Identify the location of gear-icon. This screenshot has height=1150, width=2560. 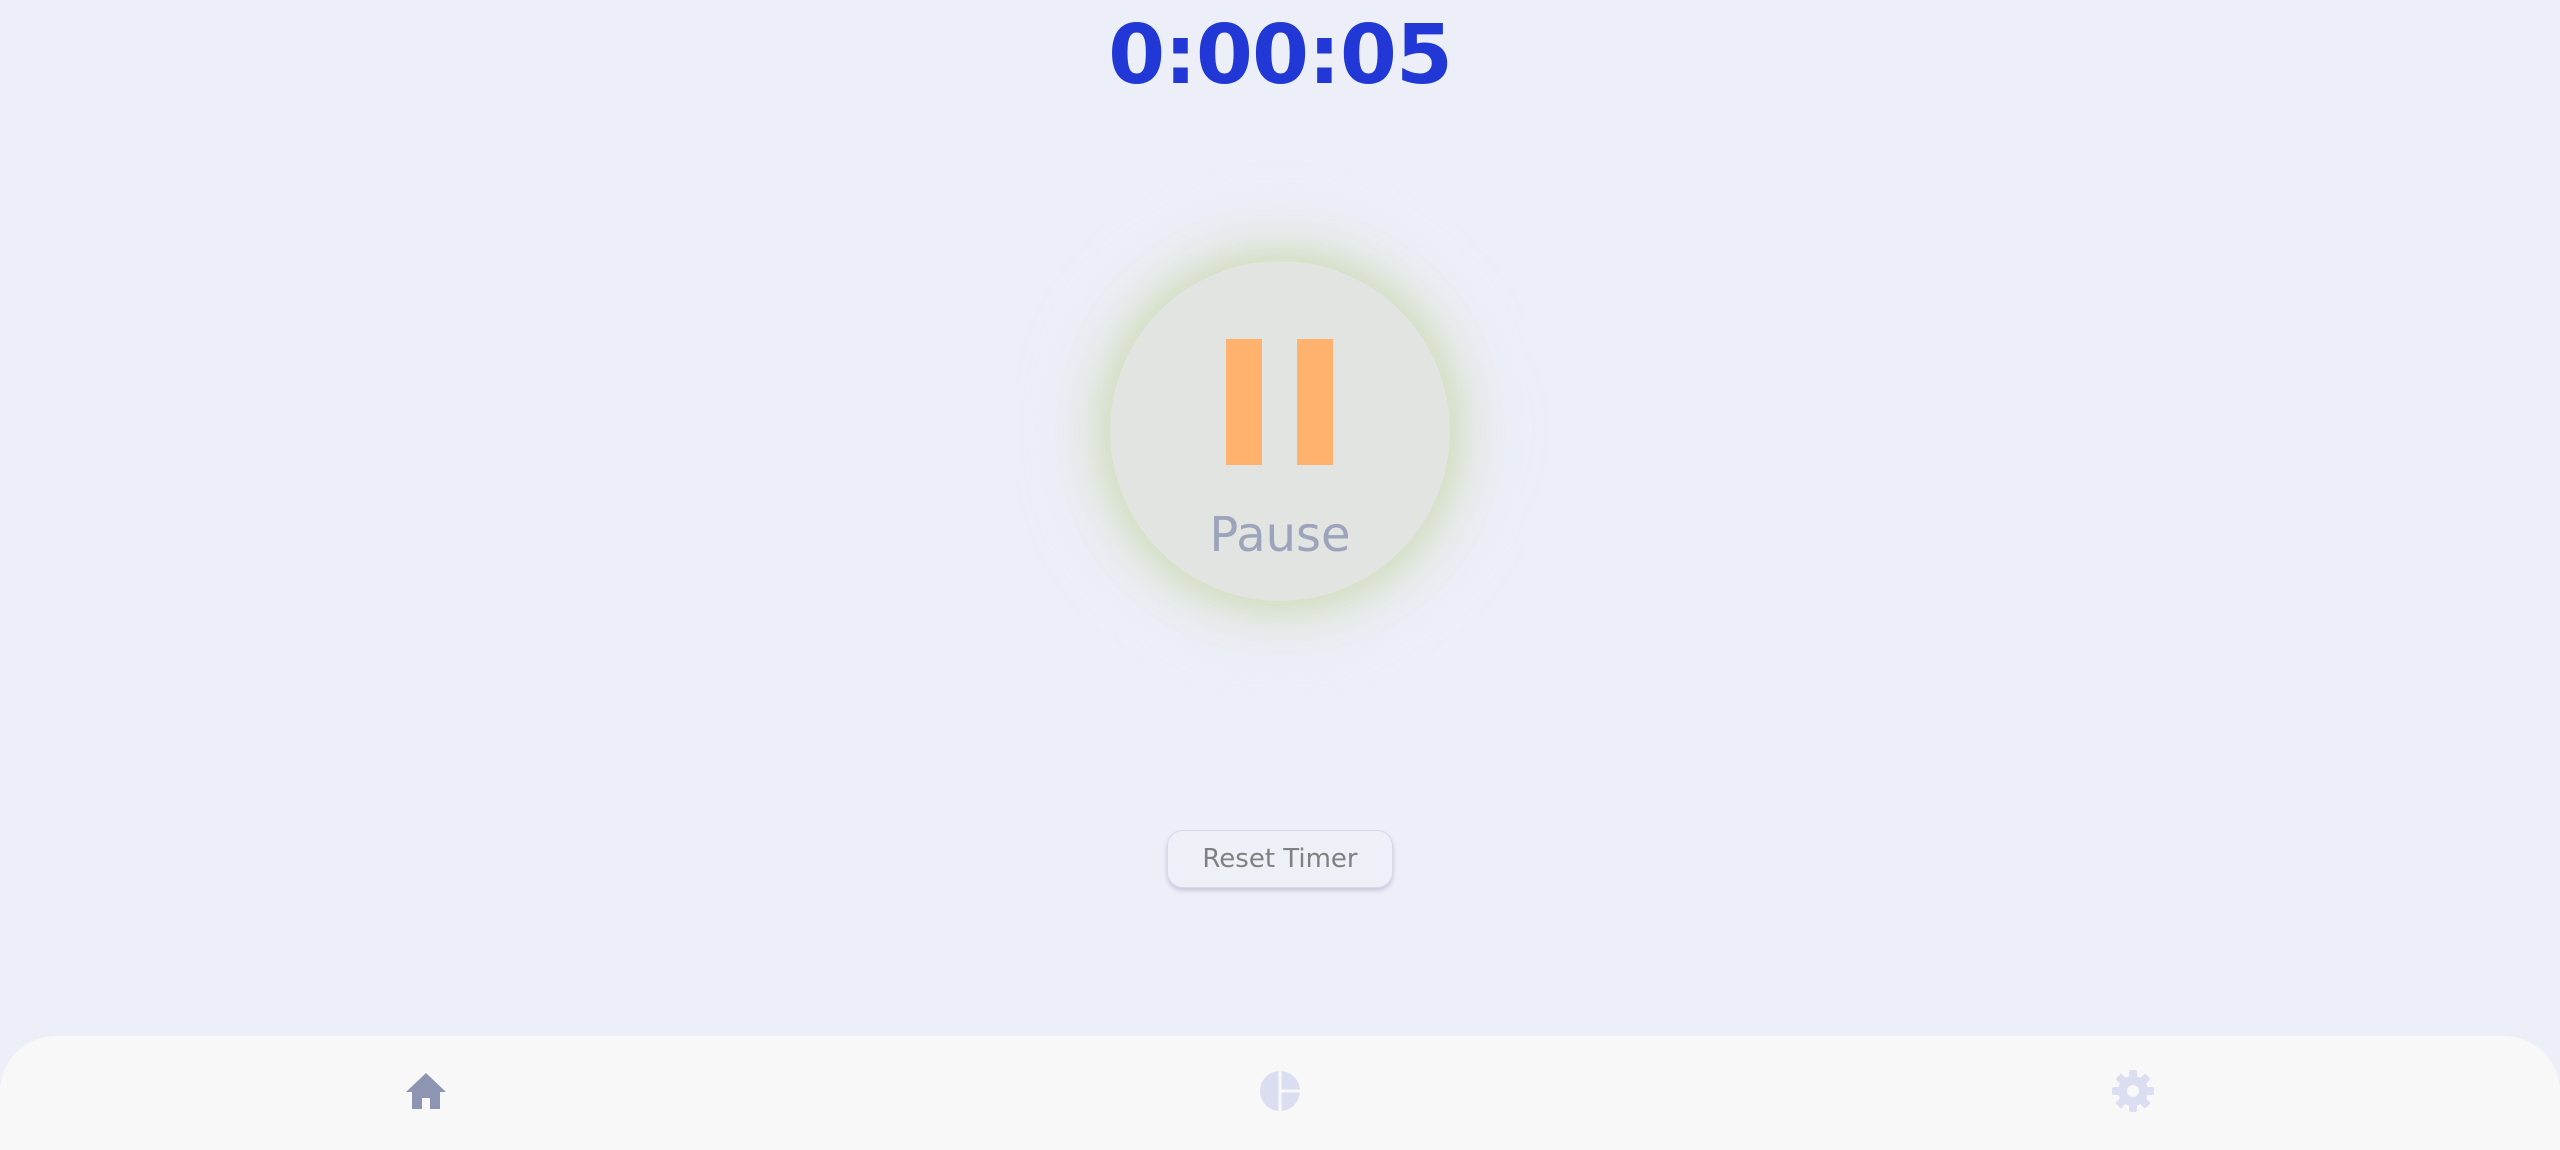
(2133, 1091).